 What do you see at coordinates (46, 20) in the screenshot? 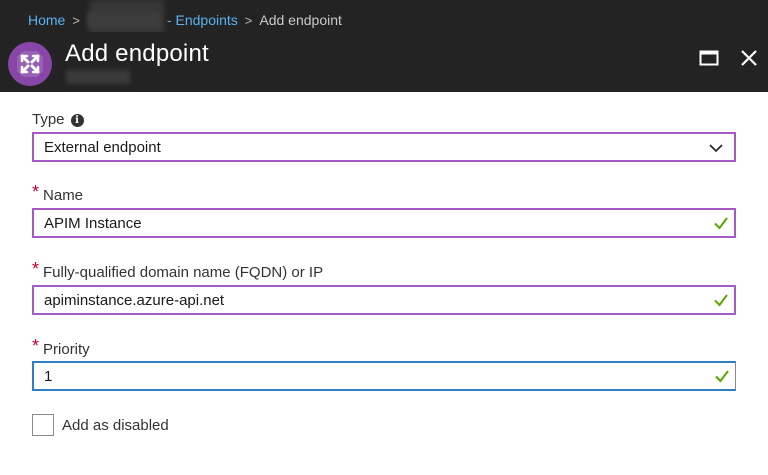
I see `breadcrumb-home-link: Home` at bounding box center [46, 20].